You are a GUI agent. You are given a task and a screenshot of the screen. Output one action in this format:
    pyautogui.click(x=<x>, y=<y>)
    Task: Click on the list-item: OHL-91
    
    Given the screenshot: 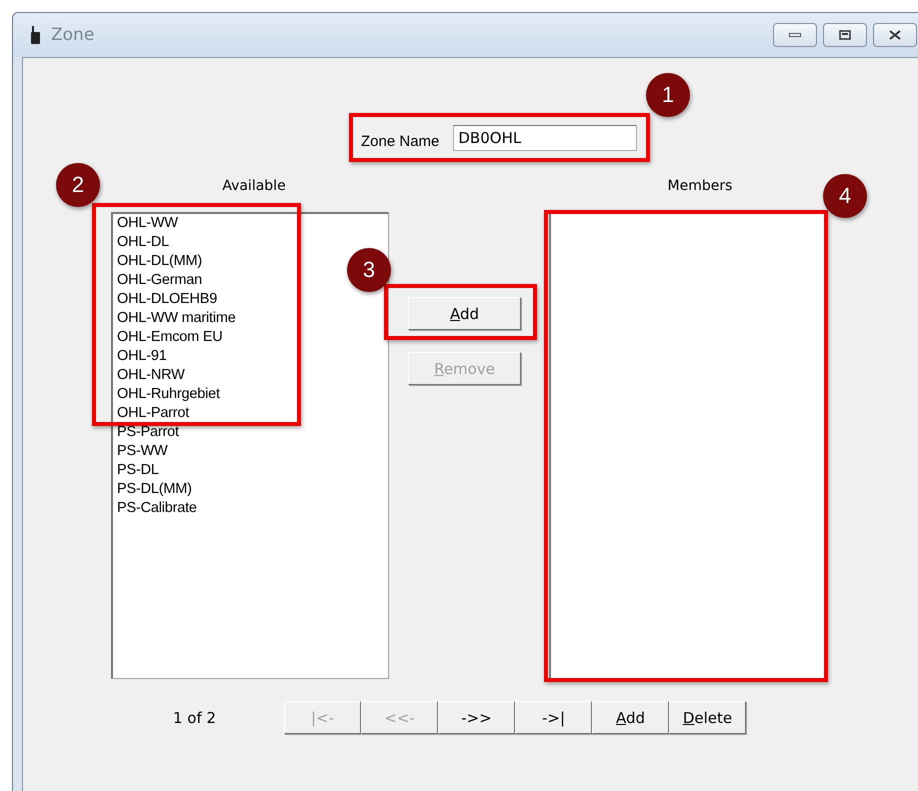 What is the action you would take?
    pyautogui.click(x=142, y=356)
    